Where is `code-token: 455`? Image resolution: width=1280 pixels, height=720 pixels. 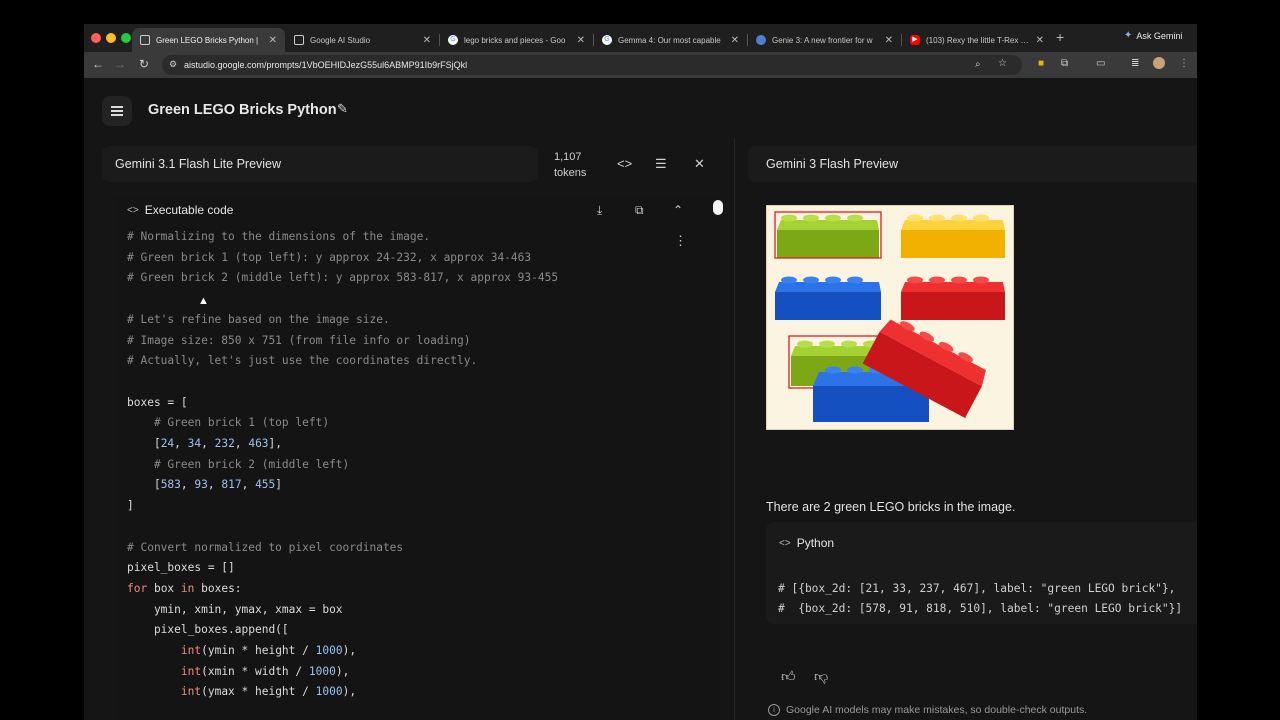
code-token: 455 is located at coordinates (265, 485).